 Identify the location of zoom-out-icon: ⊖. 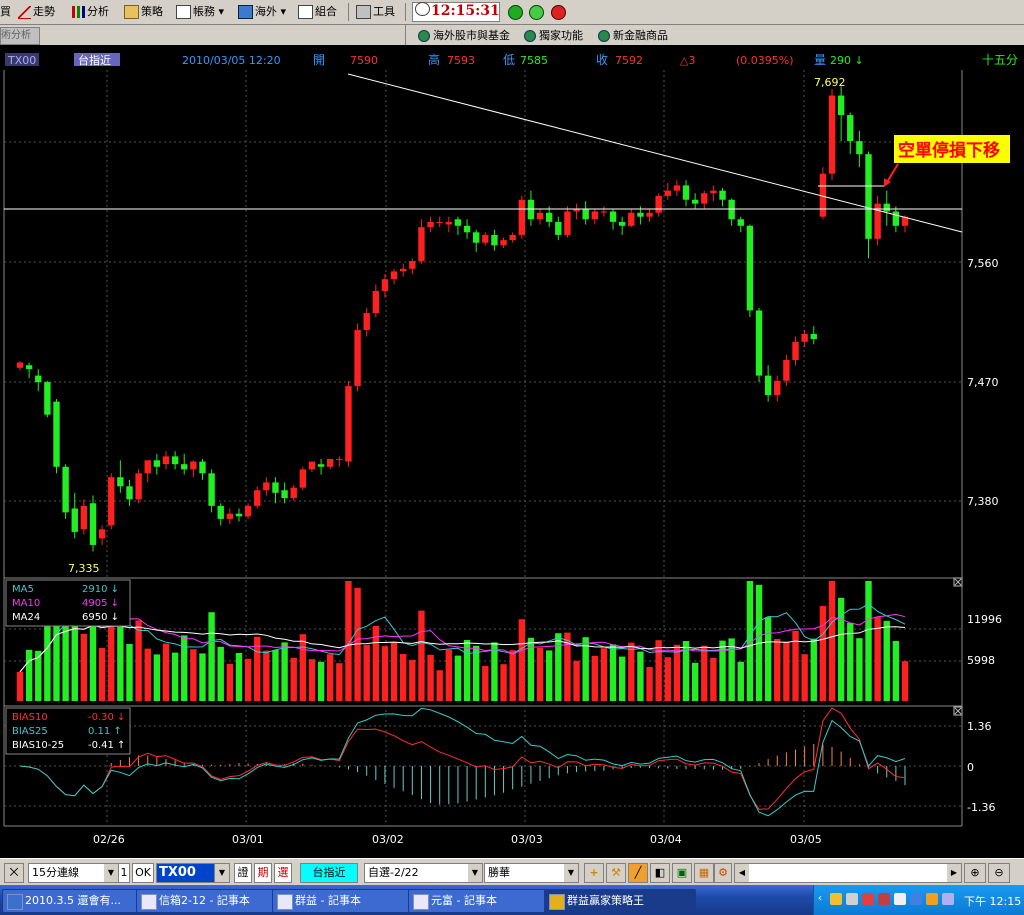
(999, 873).